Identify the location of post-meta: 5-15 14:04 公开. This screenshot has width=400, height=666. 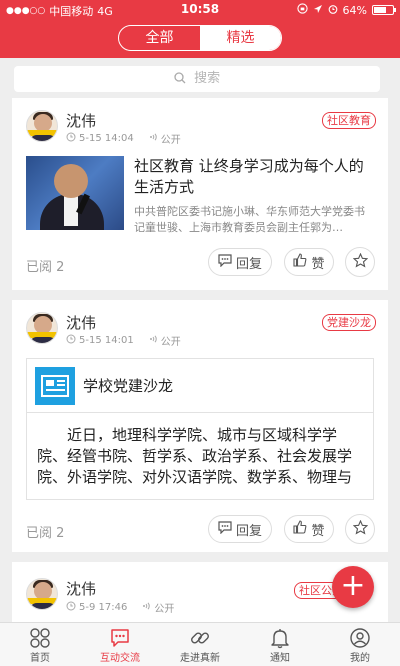
(123, 138).